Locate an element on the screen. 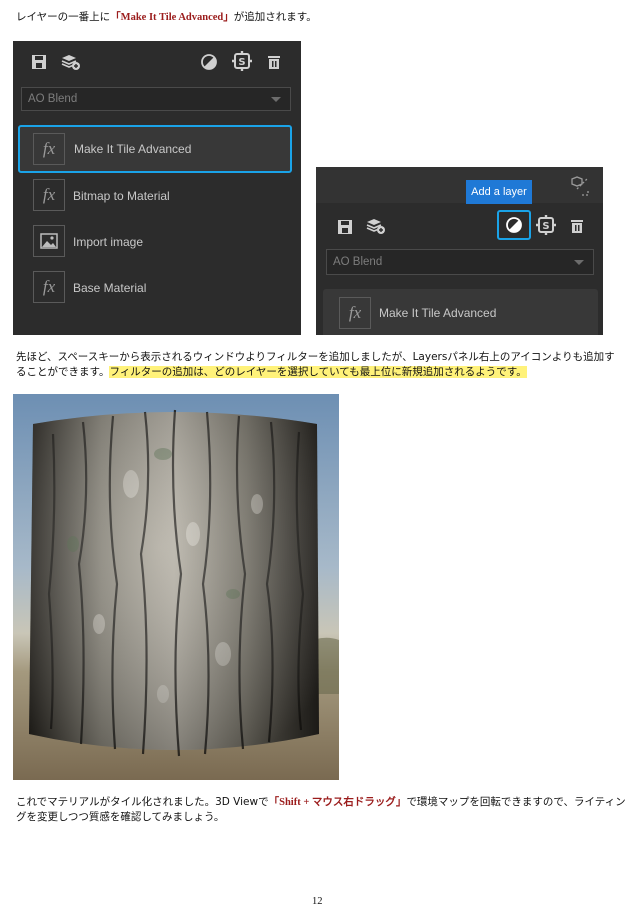  paragraph-3-highlight: 「Shift + マウス右ドラッグ」 is located at coordinates (337, 802).